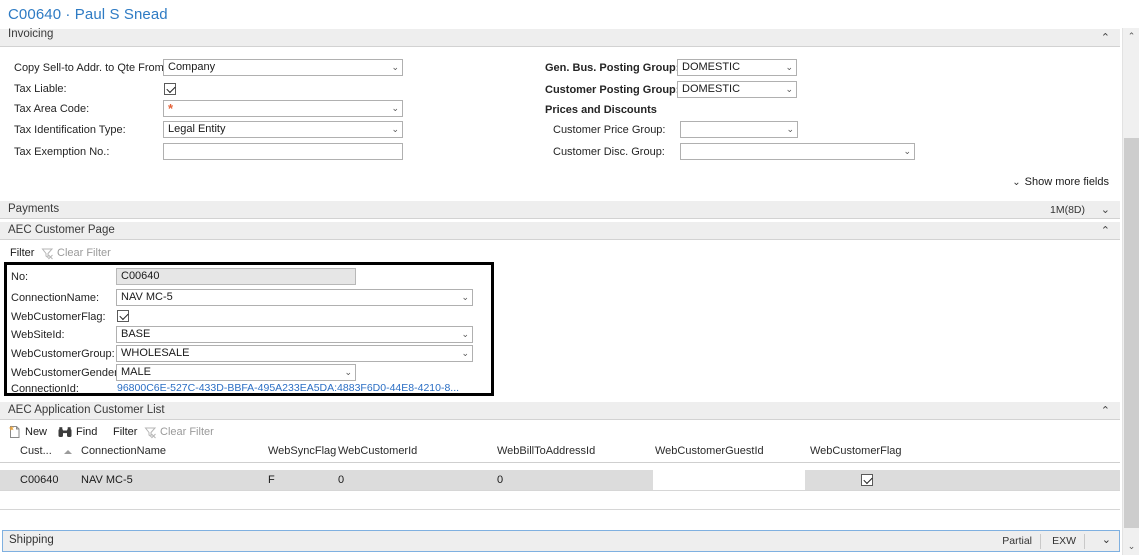 This screenshot has width=1139, height=555. I want to click on label-tax-identification-type: Tax Identification Type:, so click(70, 130).